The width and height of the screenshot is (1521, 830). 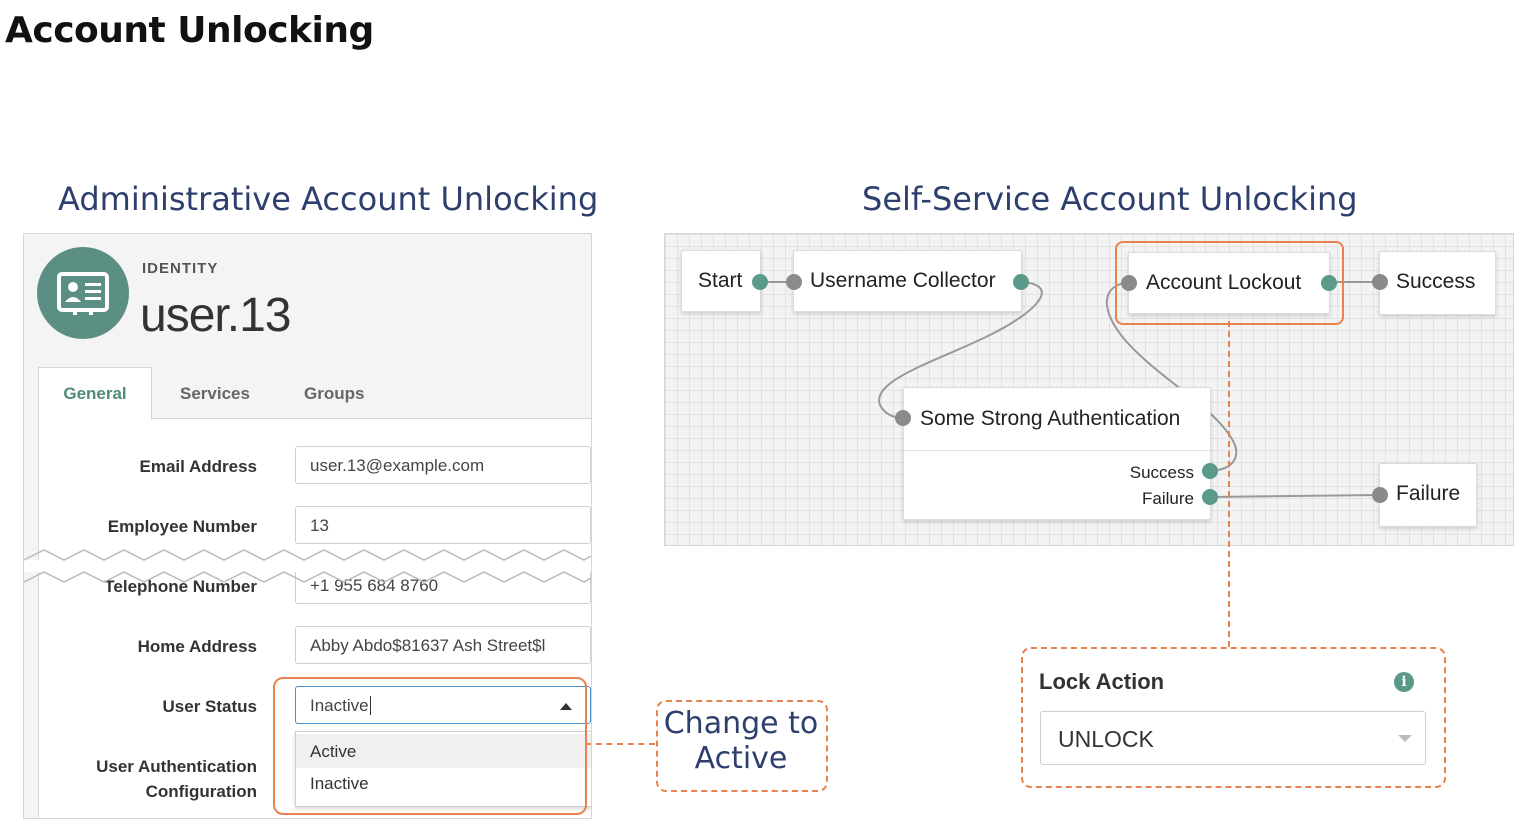 I want to click on success-input-port, so click(x=1380, y=282).